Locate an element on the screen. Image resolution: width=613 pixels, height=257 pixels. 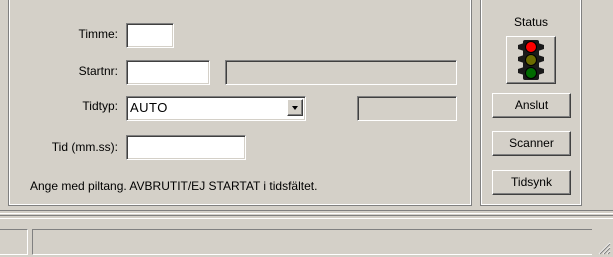
status-bar is located at coordinates (306, 241).